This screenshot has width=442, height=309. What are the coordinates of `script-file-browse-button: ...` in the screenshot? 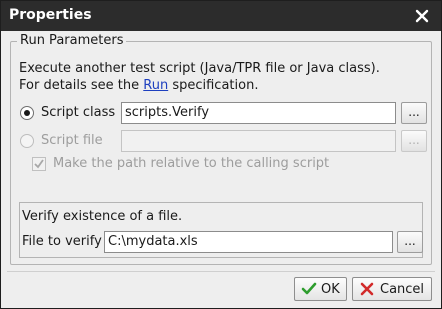 It's located at (414, 141).